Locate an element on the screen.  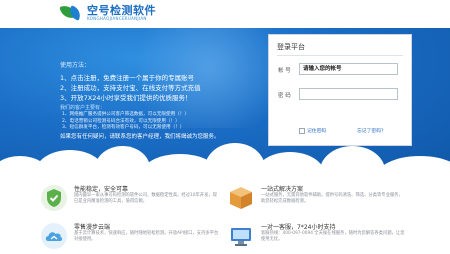
cloud-sync-icon is located at coordinates (54, 236).